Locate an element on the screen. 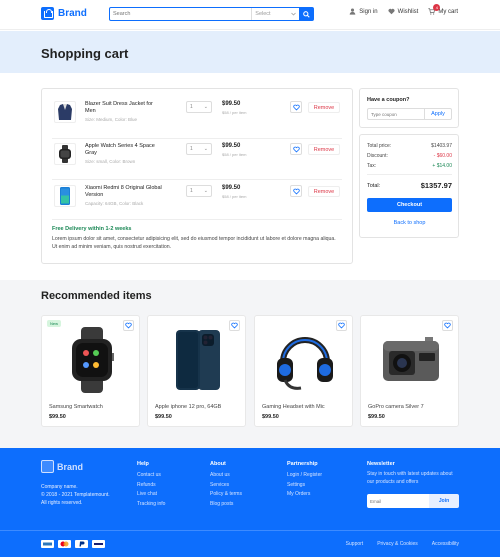  product-card: New Samsung Smartwatch $99.50 is located at coordinates (90, 371).